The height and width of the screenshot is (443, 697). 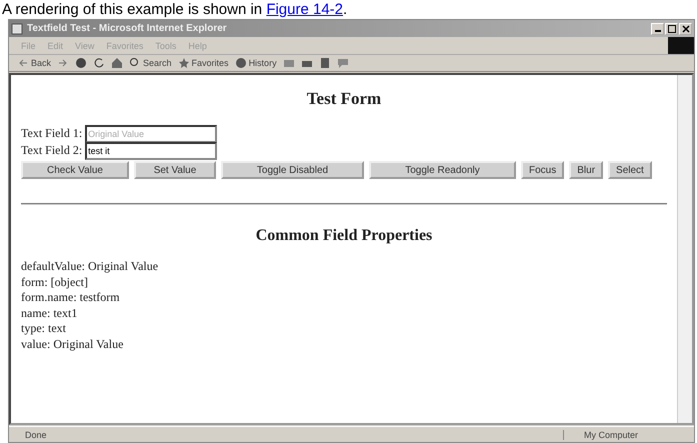 I want to click on star-icon, so click(x=184, y=63).